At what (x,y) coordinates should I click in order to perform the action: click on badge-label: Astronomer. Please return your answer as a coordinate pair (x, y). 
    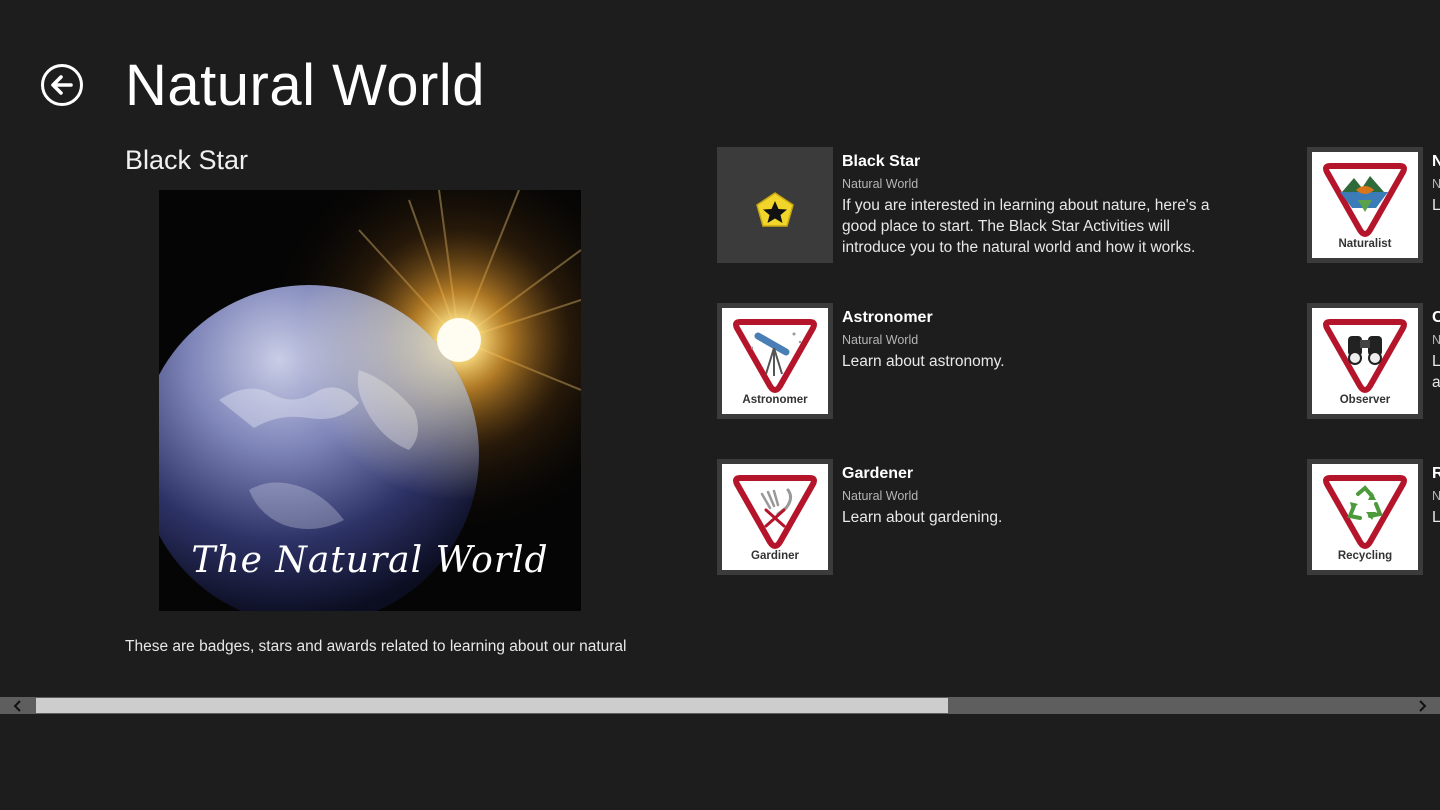
    Looking at the image, I should click on (775, 400).